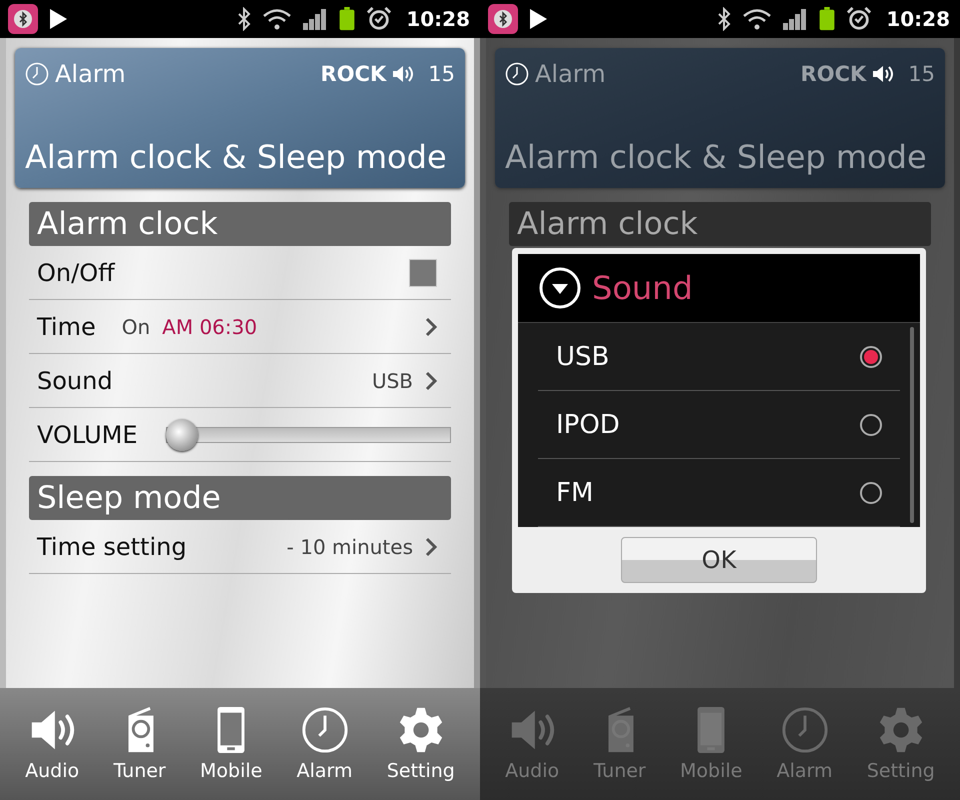 The image size is (960, 800). Describe the element at coordinates (75, 380) in the screenshot. I see `row-label: Sound` at that location.